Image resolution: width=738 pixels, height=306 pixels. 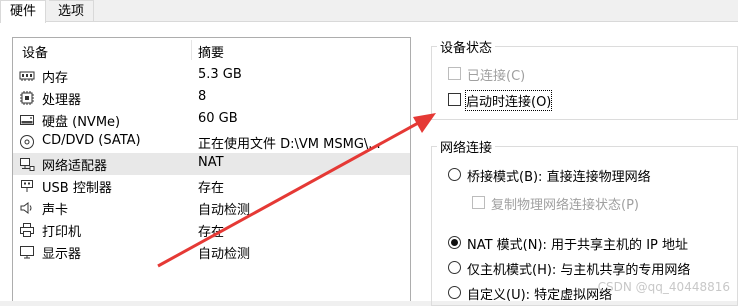 What do you see at coordinates (23, 11) in the screenshot?
I see `tab-hardware: 硬件` at bounding box center [23, 11].